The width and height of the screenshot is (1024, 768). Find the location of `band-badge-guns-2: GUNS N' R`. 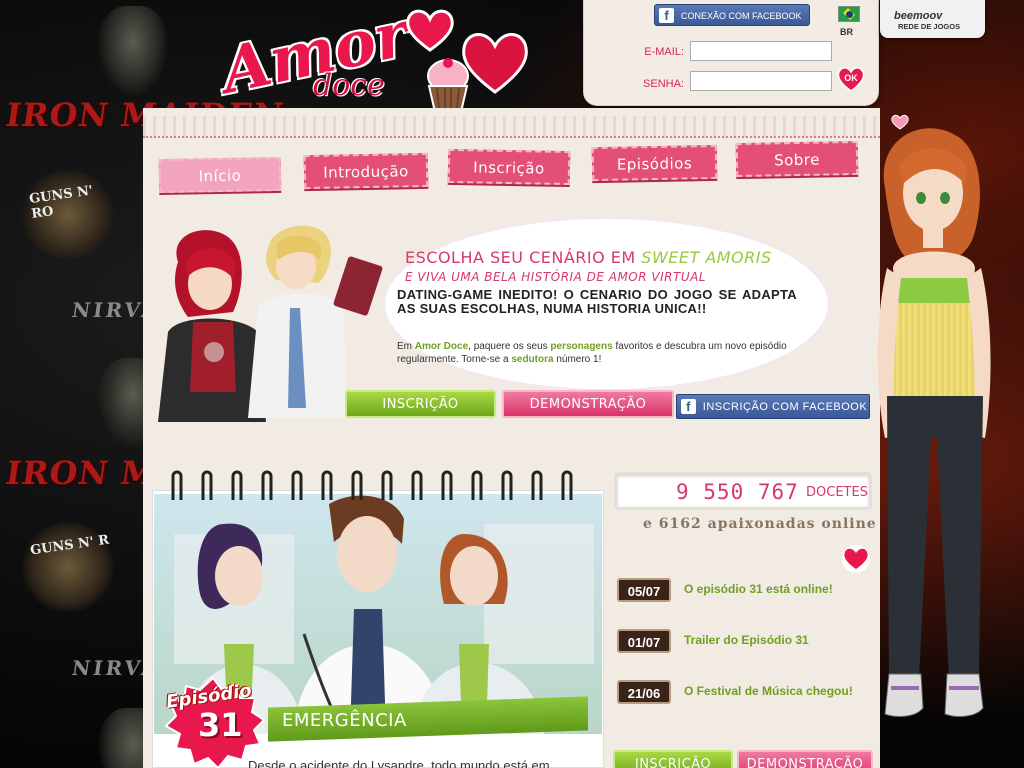

band-badge-guns-2: GUNS N' R is located at coordinates (68, 567).